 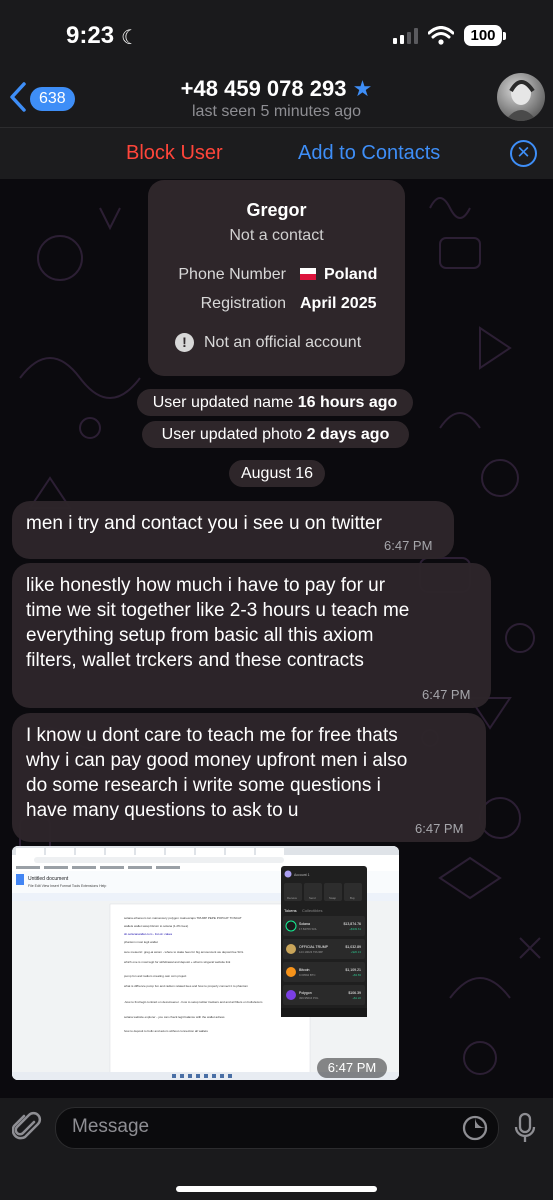 What do you see at coordinates (523, 153) in the screenshot?
I see `close-icon: ✕` at bounding box center [523, 153].